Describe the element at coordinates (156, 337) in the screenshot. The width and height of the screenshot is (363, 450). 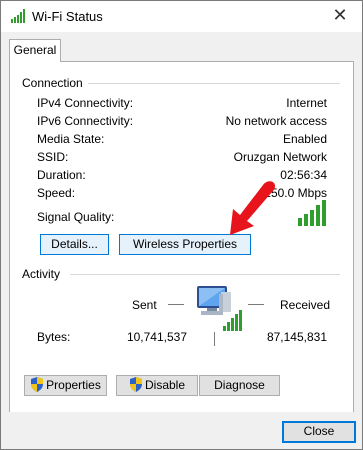
I see `bytes-sent-value: 10,741,537` at that location.